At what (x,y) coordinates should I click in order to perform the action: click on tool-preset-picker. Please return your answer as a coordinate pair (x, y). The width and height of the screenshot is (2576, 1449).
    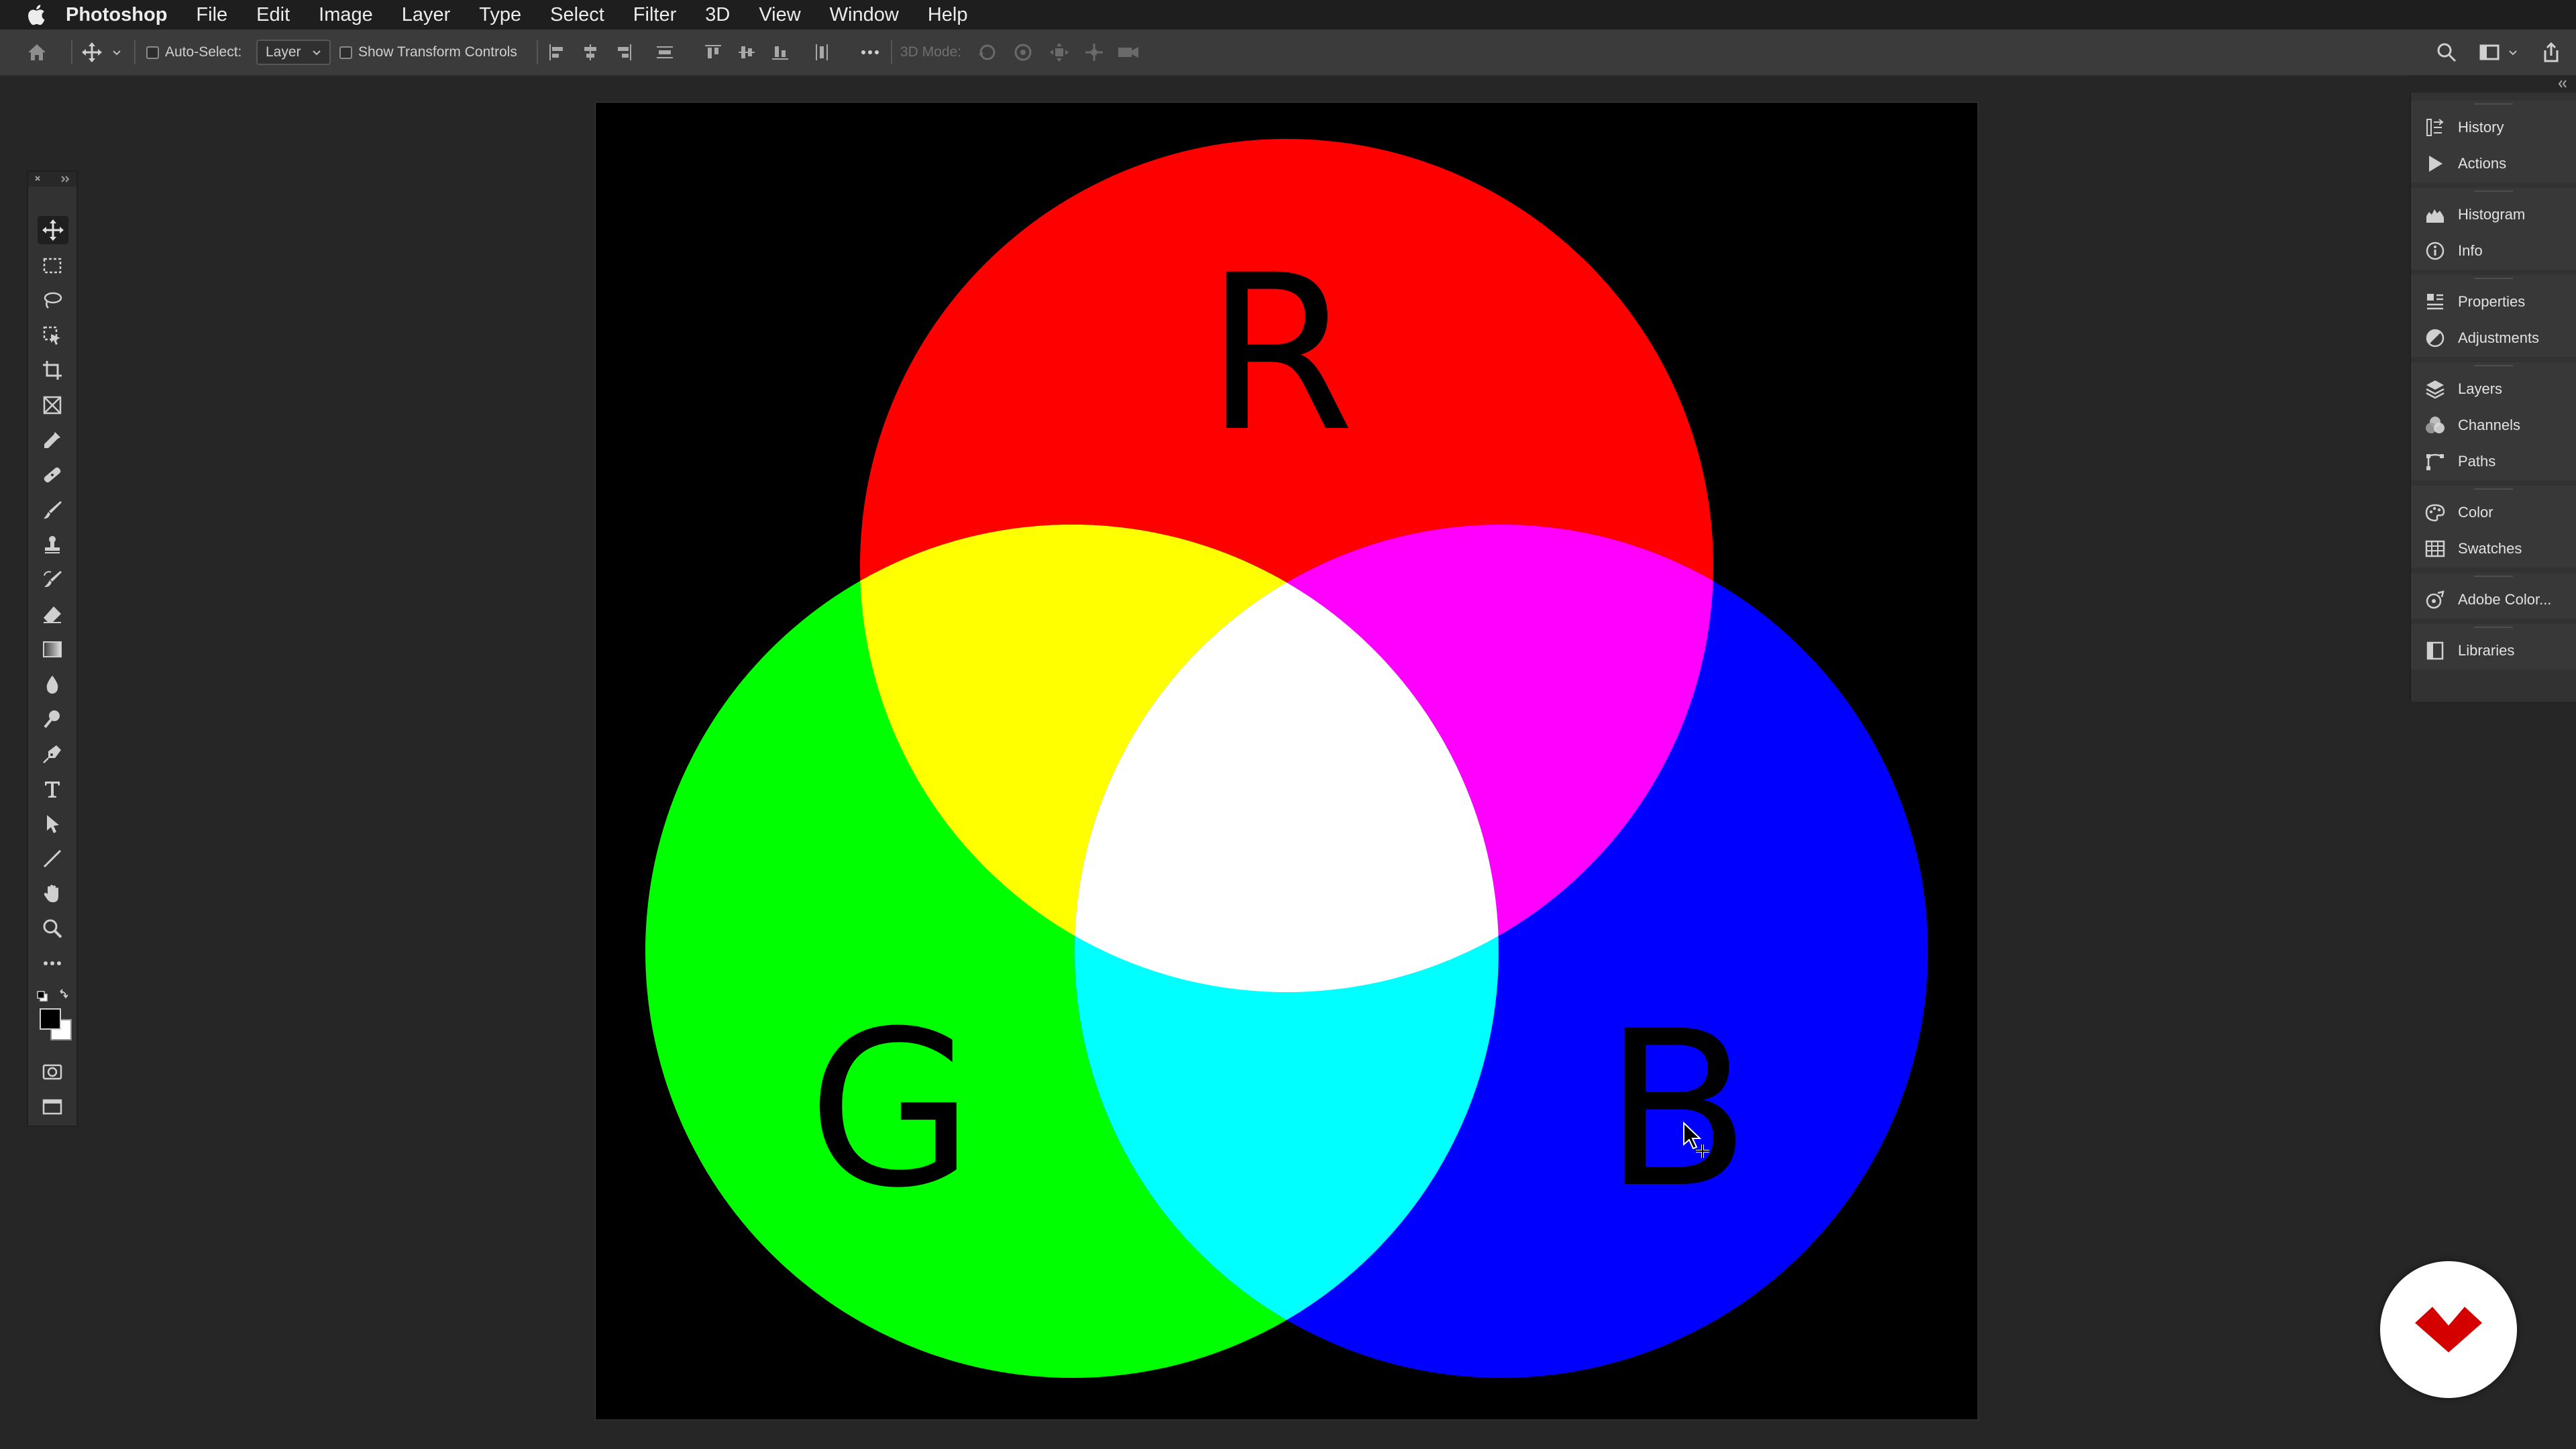
    Looking at the image, I should click on (101, 52).